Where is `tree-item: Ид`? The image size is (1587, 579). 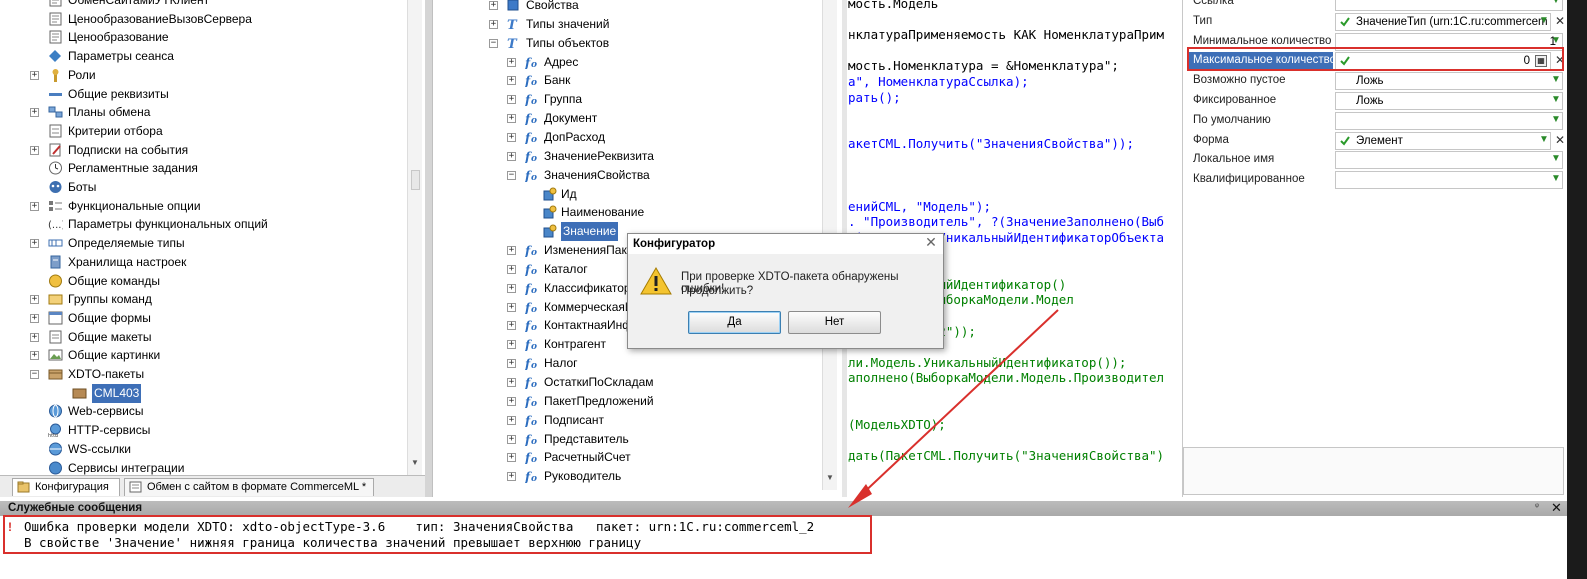
tree-item: Ид is located at coordinates (628, 194).